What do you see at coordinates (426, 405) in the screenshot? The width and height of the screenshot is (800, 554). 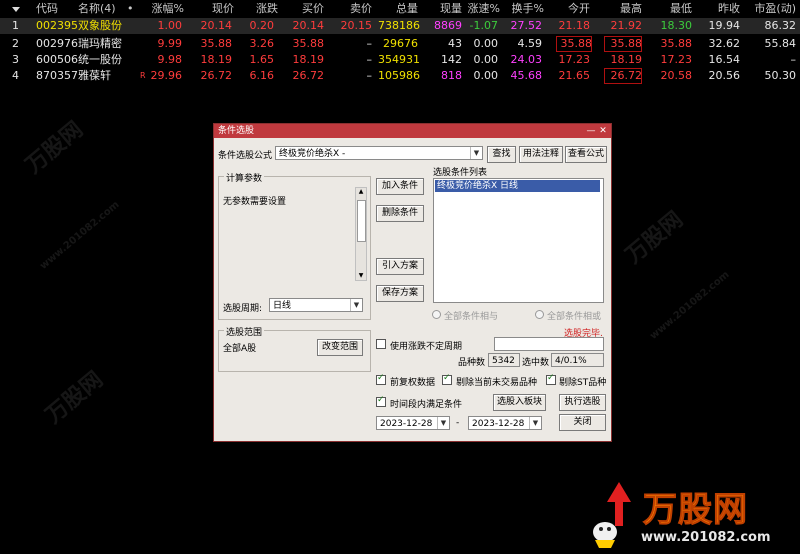 I see `time-range-label: 时间段内满足条件` at bounding box center [426, 405].